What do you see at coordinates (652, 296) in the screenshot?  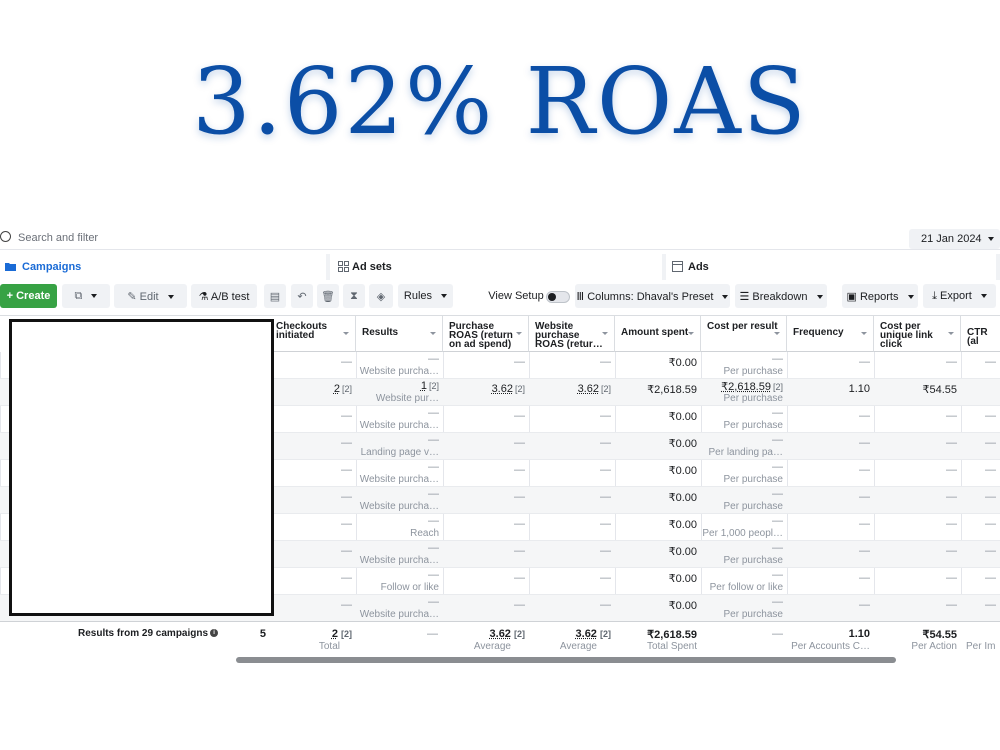 I see `columns-button: Ⅲ Columns: Dhaval's Preset` at bounding box center [652, 296].